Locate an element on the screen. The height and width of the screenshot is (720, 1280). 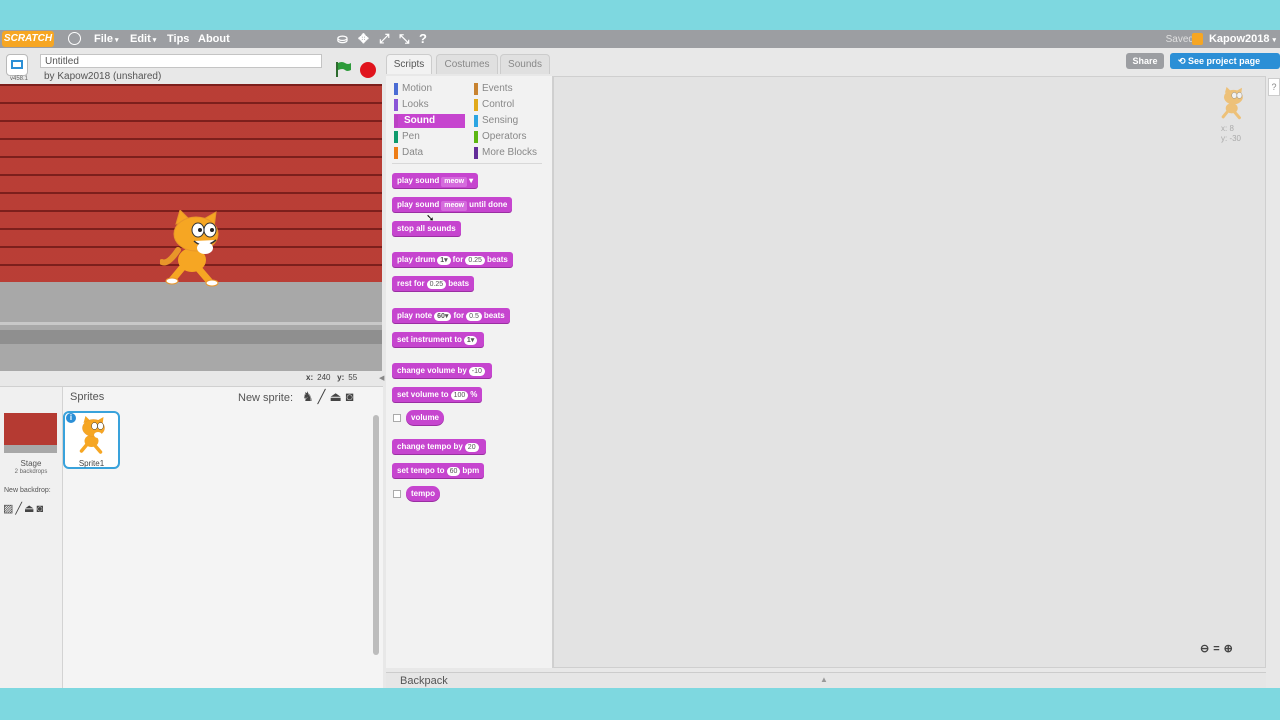
tempo-input: 60 is located at coordinates (453, 471).